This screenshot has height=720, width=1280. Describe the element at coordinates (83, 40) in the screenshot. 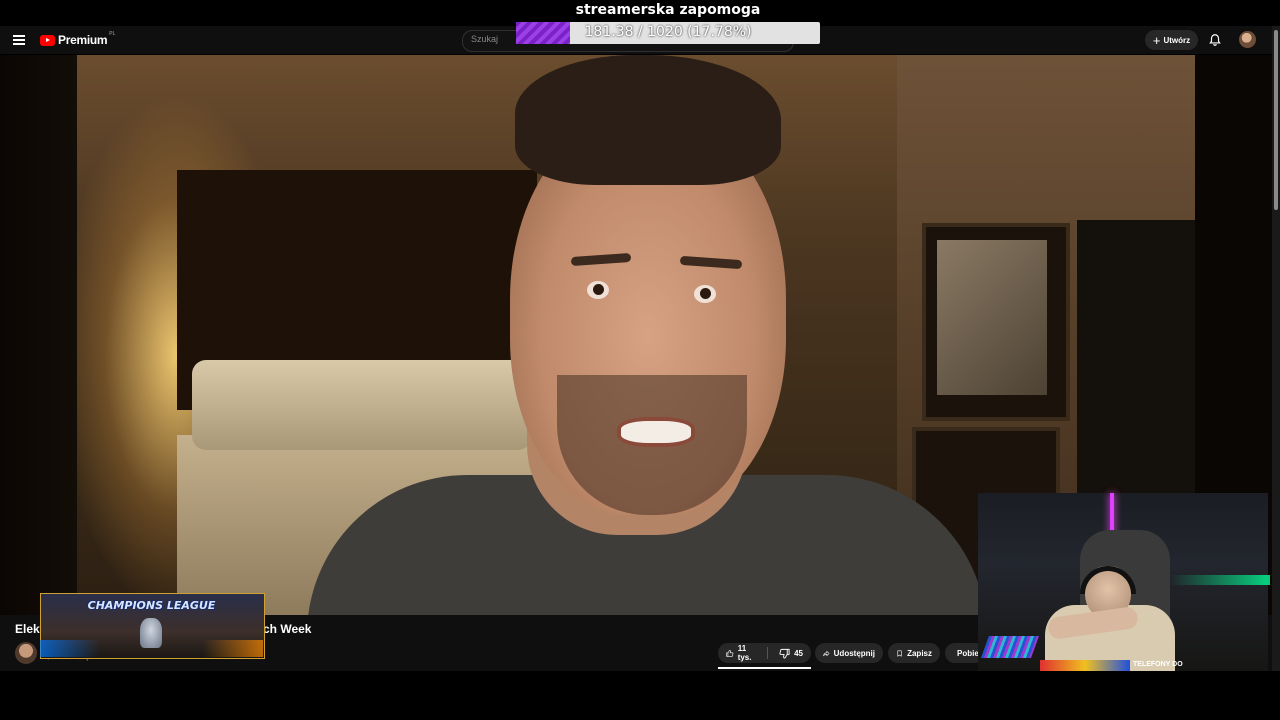

I see `logo-text: Premium` at that location.